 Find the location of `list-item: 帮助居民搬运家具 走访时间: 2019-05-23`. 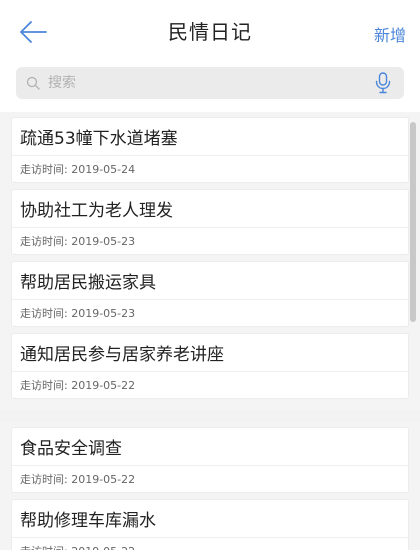

list-item: 帮助居民搬运家具 走访时间: 2019-05-23 is located at coordinates (210, 294).